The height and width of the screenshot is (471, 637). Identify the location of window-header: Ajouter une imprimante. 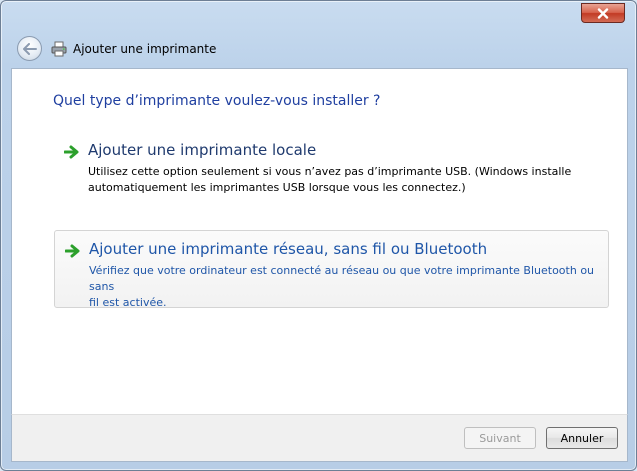
(133, 49).